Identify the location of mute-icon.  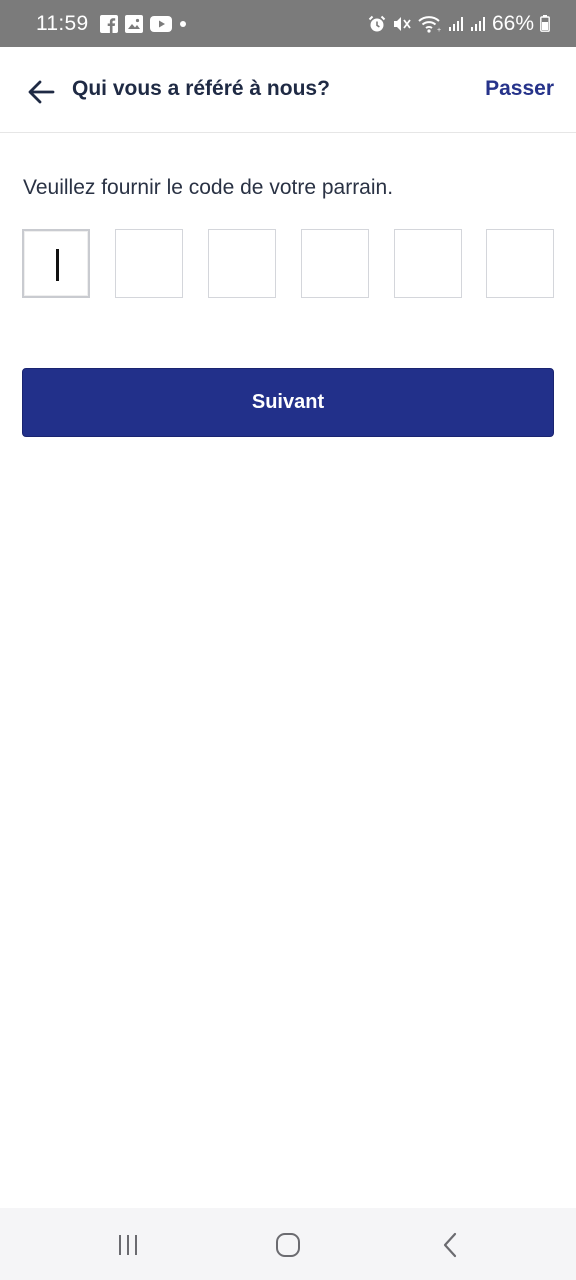
(402, 24).